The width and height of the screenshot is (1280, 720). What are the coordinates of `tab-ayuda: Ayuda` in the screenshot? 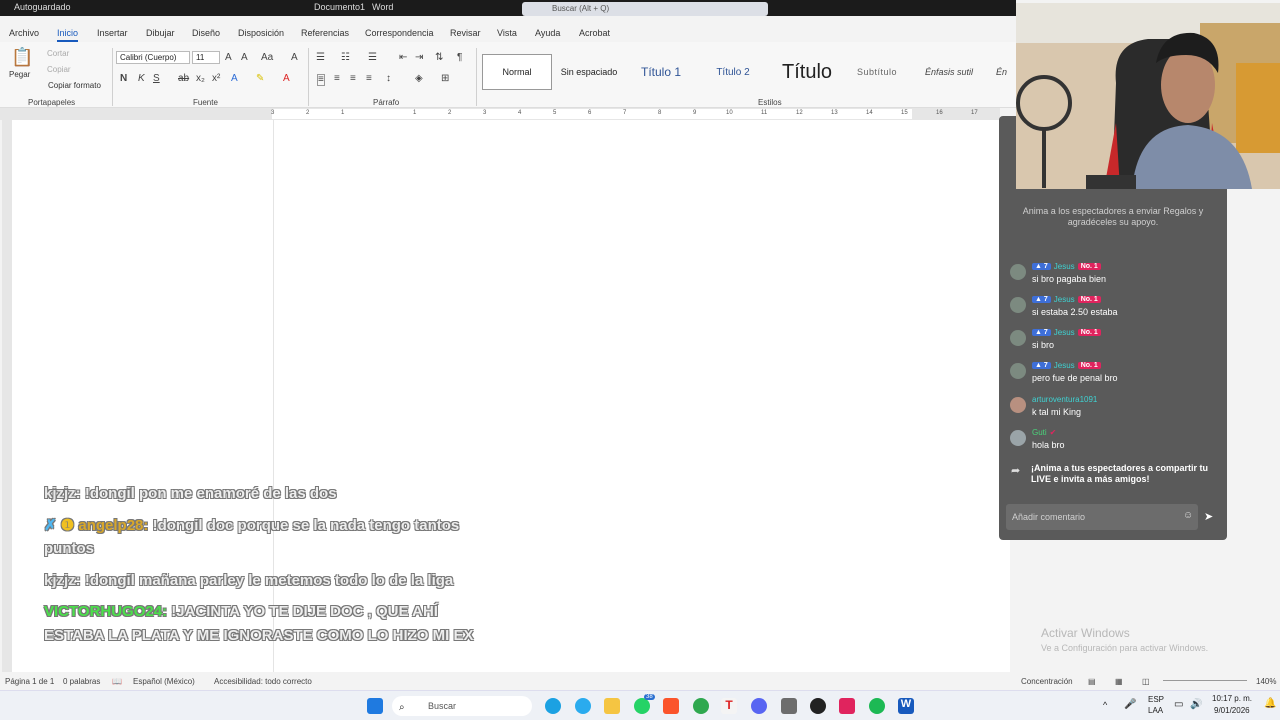 It's located at (547, 33).